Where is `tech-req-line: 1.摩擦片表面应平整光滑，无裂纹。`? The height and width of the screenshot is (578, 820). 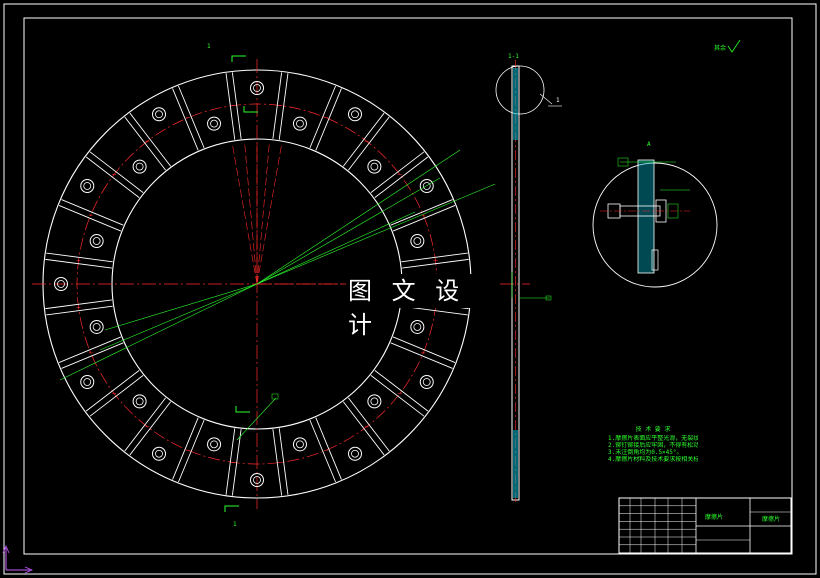
tech-req-line: 1.摩擦片表面应平整光滑，无裂纹。 is located at coordinates (653, 438).